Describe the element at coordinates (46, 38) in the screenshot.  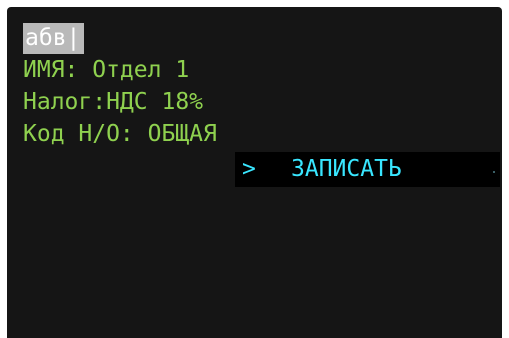
I see `input-text: абв` at that location.